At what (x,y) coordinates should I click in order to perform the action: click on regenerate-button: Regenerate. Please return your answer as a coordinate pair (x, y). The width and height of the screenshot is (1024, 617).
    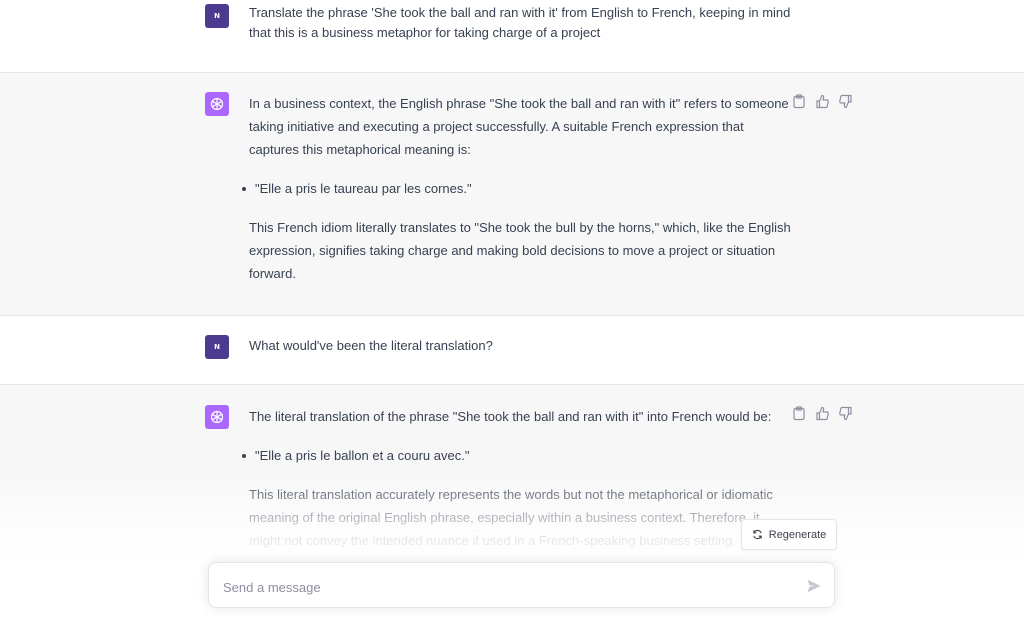
    Looking at the image, I should click on (789, 534).